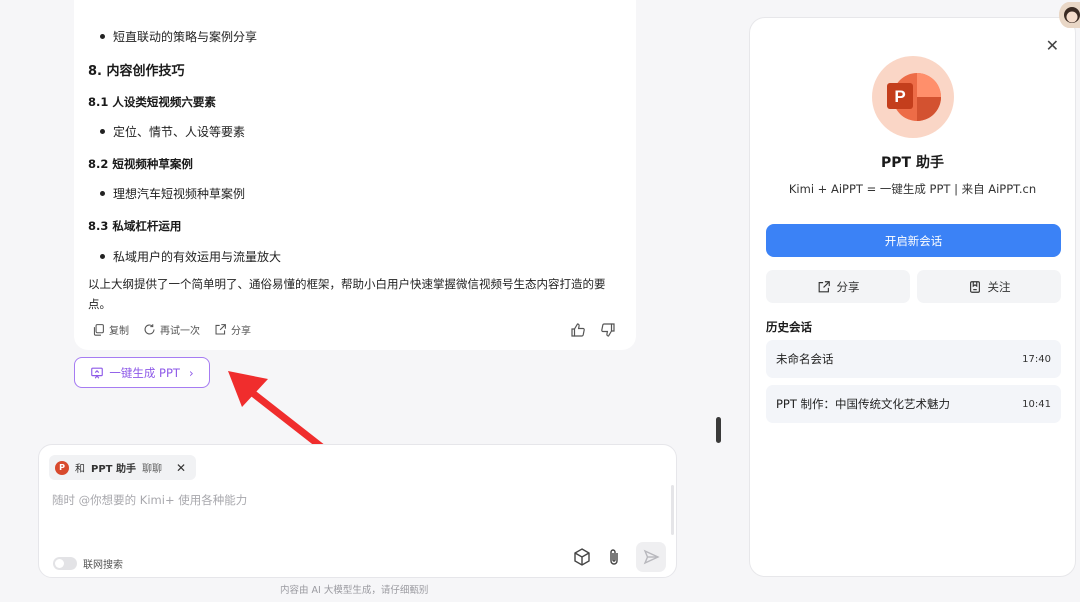 The height and width of the screenshot is (602, 1080). I want to click on subsection-heading: 8.1 人设类短视频六要素, so click(152, 102).